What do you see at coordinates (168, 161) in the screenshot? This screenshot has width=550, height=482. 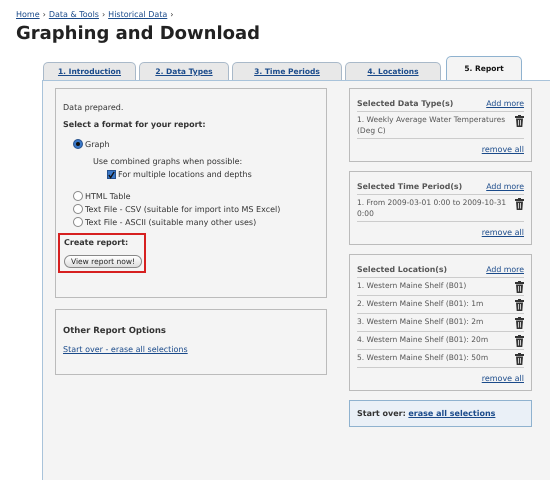 I see `option-hint: Use combined graphs when possible:` at bounding box center [168, 161].